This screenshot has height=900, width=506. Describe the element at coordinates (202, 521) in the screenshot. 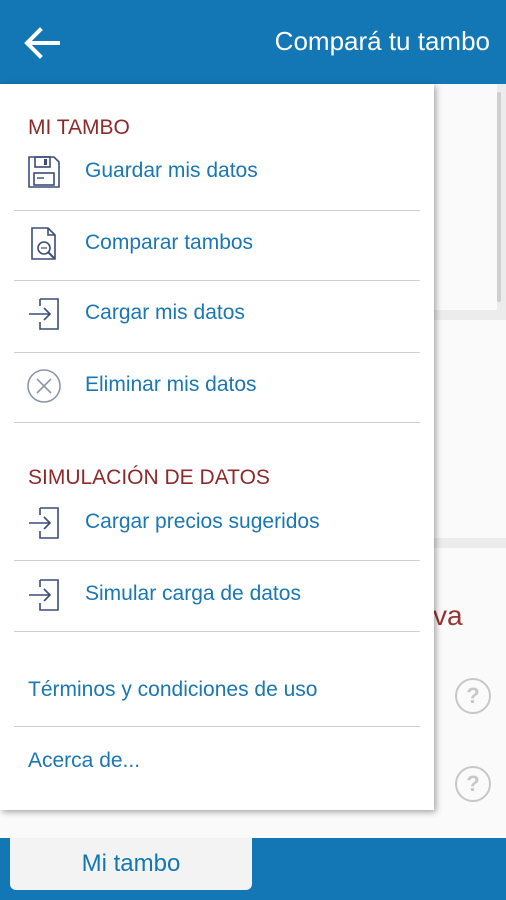

I see `menu-item-label: Cargar precios sugeridos` at that location.